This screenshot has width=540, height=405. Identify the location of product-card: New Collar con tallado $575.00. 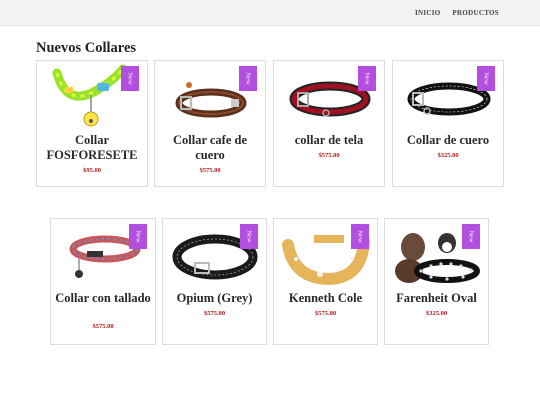
(103, 281).